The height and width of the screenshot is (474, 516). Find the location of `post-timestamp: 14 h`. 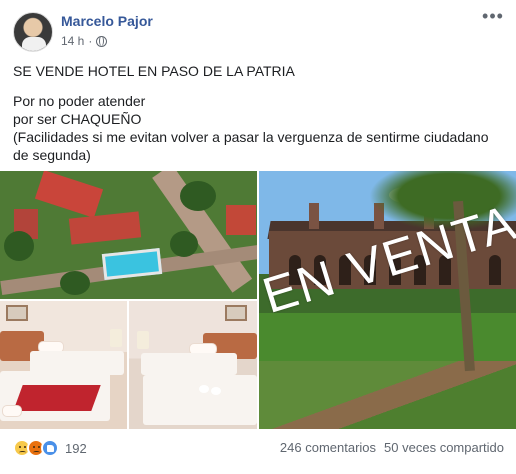

post-timestamp: 14 h is located at coordinates (72, 41).